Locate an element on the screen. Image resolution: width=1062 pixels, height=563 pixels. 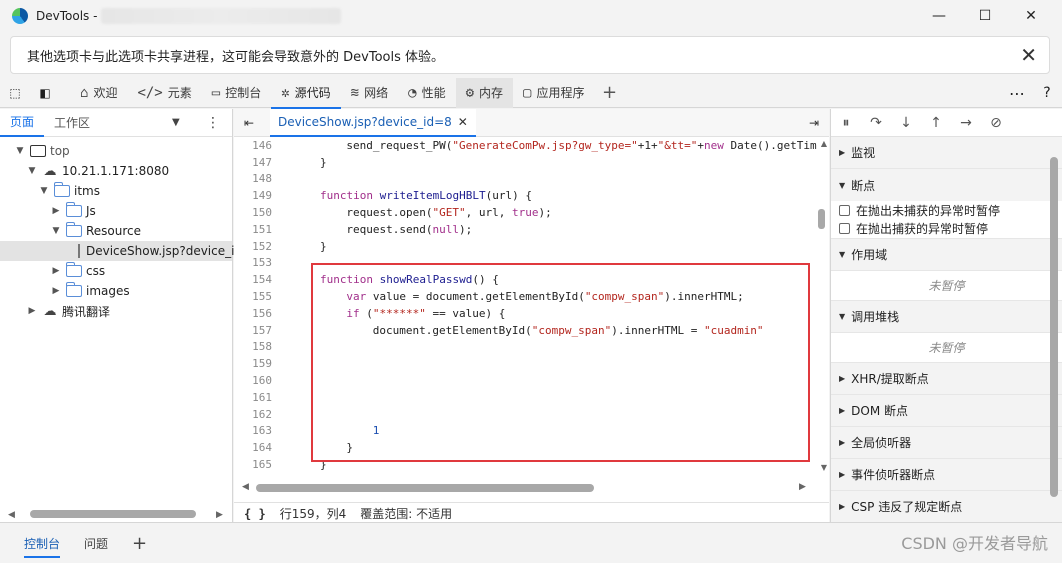
minimize-button: — is located at coordinates (939, 16).